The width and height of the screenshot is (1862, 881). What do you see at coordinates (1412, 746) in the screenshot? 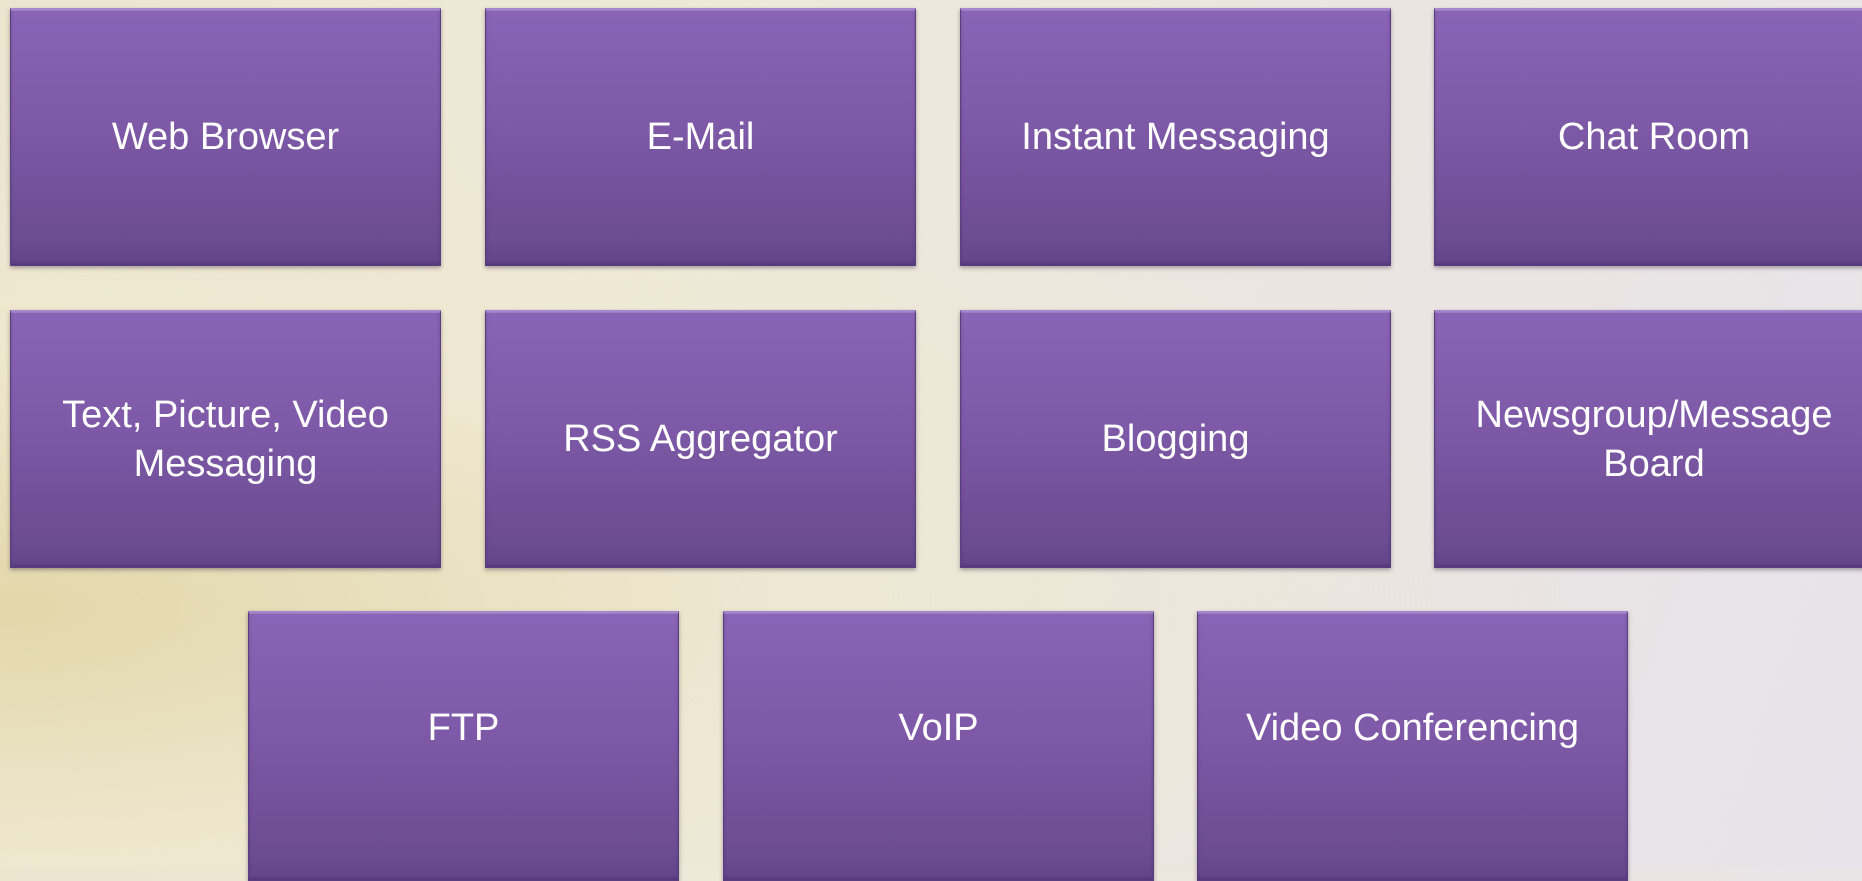
I see `tile-video-conferencing: Video Conferencing` at bounding box center [1412, 746].